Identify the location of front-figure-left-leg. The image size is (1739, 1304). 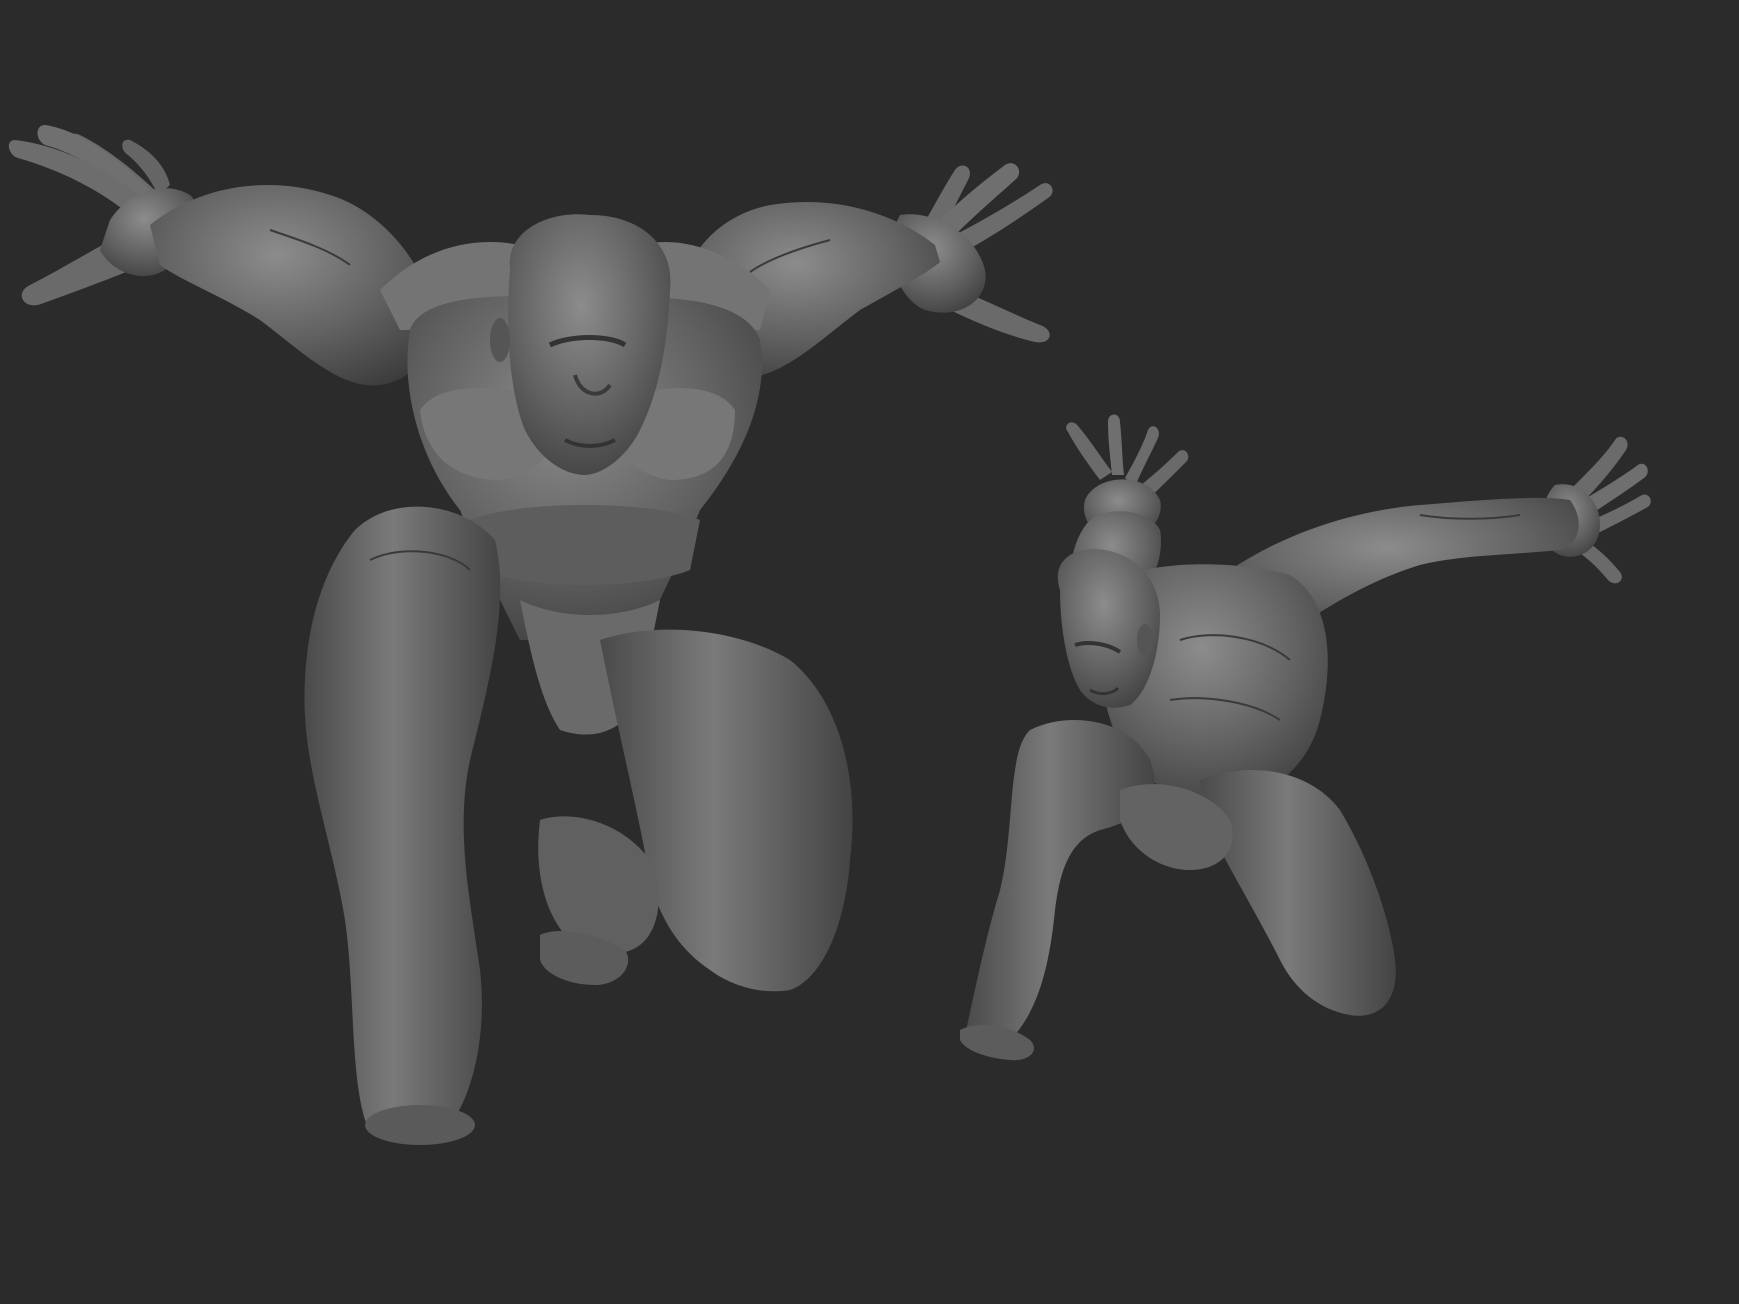
(402, 825).